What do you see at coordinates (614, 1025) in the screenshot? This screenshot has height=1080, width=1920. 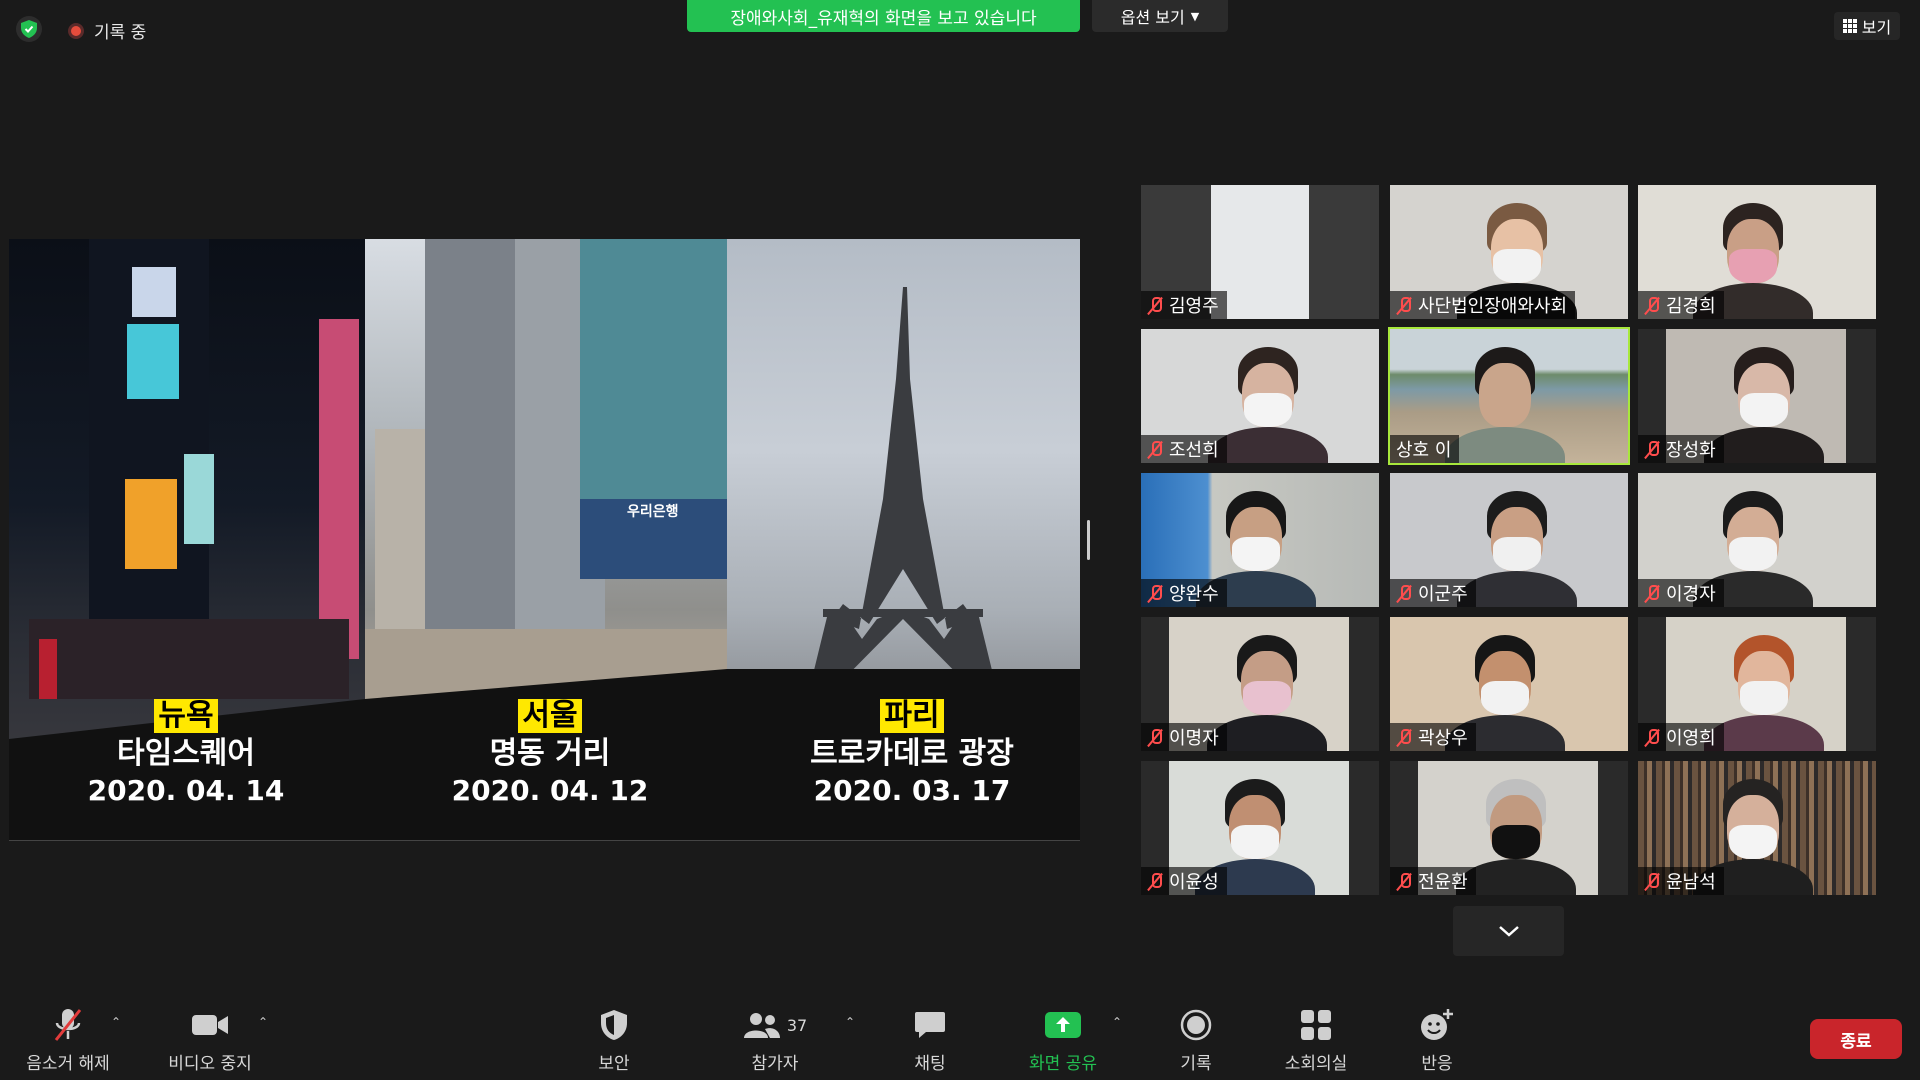 I see `shield-icon` at bounding box center [614, 1025].